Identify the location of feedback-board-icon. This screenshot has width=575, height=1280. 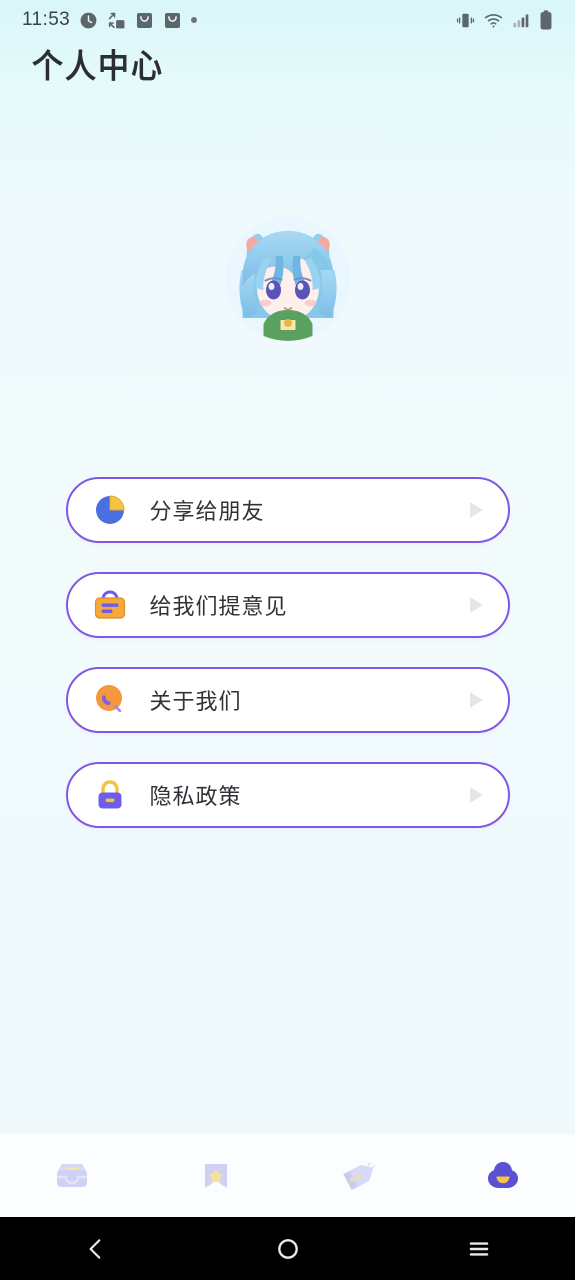
(109, 604).